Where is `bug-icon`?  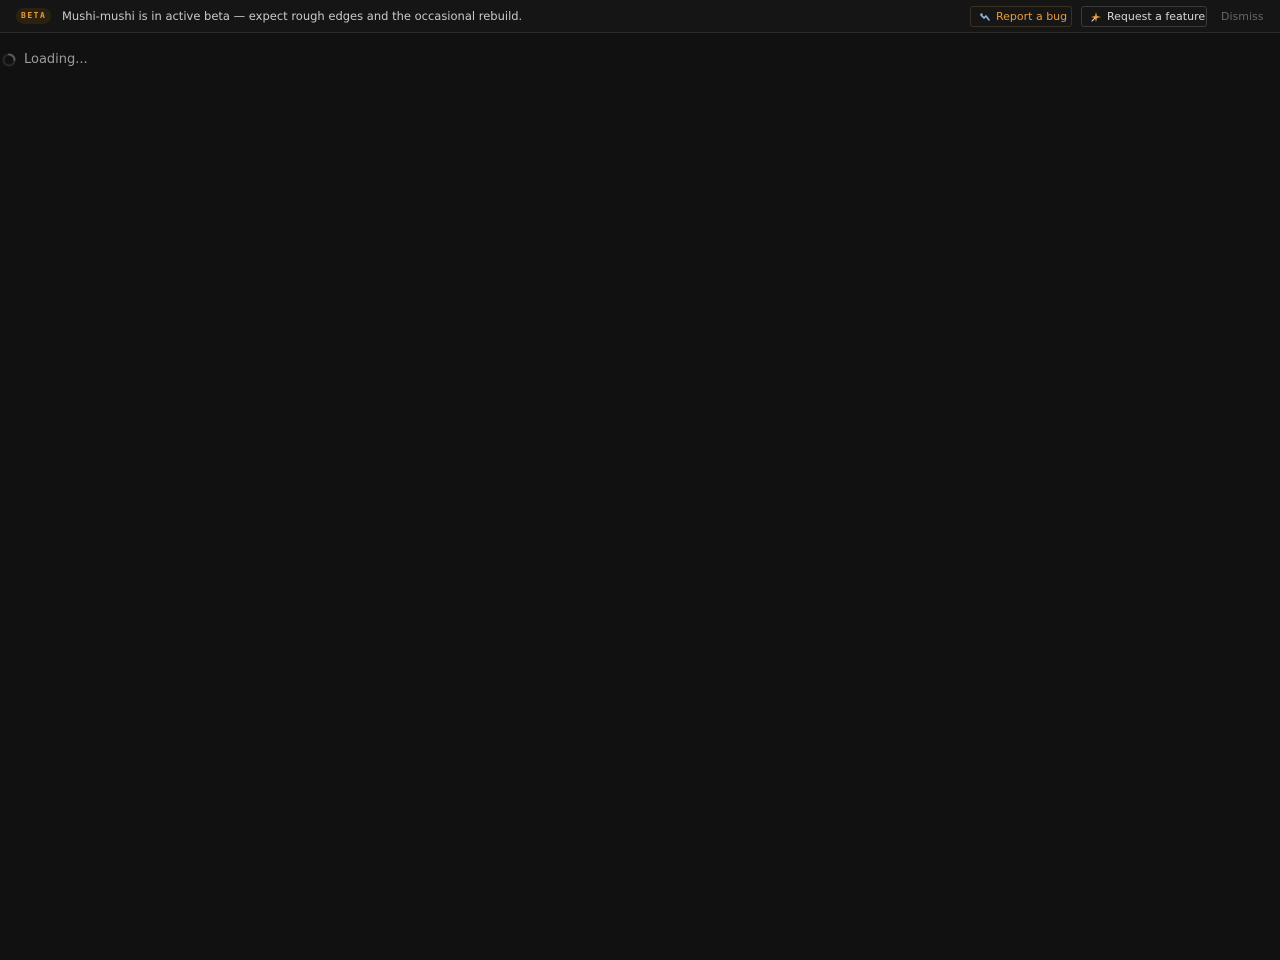 bug-icon is located at coordinates (985, 16).